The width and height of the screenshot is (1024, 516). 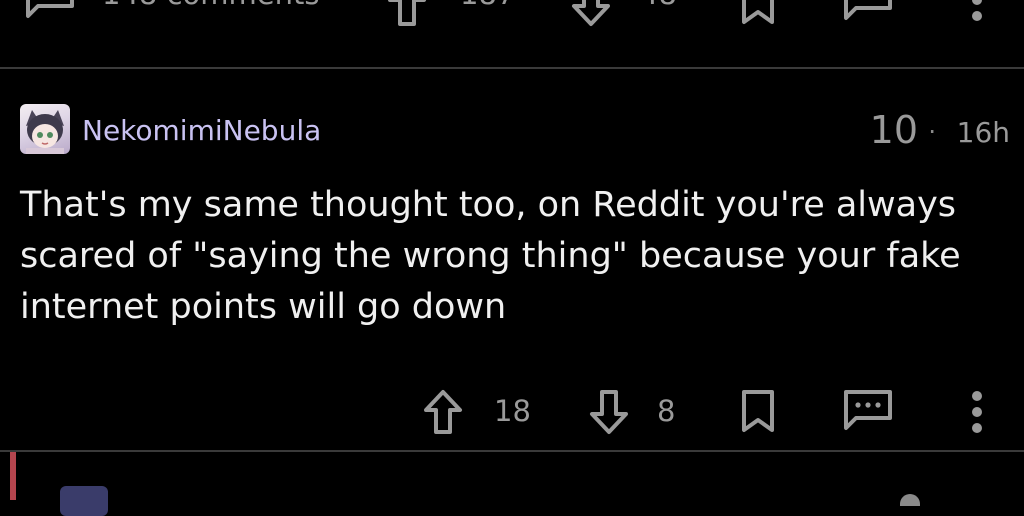 What do you see at coordinates (487, 4) in the screenshot?
I see `post-upvote-count: 187` at bounding box center [487, 4].